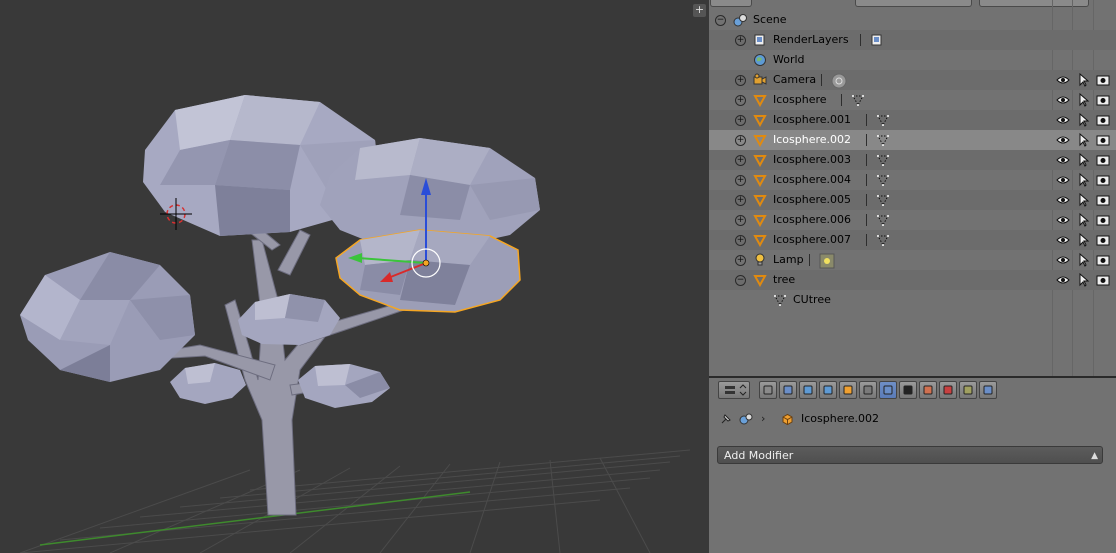 The image size is (1116, 553). I want to click on camera-data-icon, so click(839, 81).